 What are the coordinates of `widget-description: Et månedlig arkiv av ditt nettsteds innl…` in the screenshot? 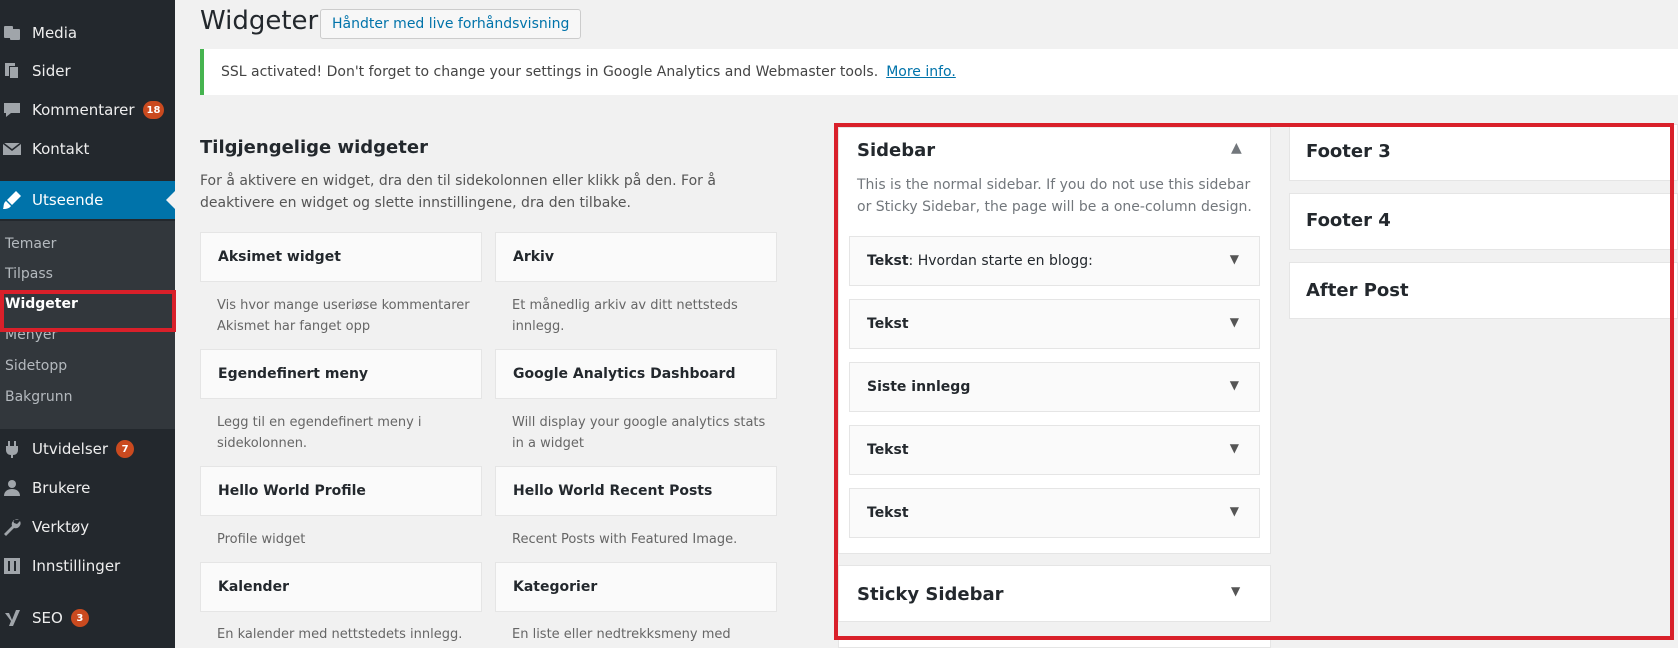 It's located at (625, 316).